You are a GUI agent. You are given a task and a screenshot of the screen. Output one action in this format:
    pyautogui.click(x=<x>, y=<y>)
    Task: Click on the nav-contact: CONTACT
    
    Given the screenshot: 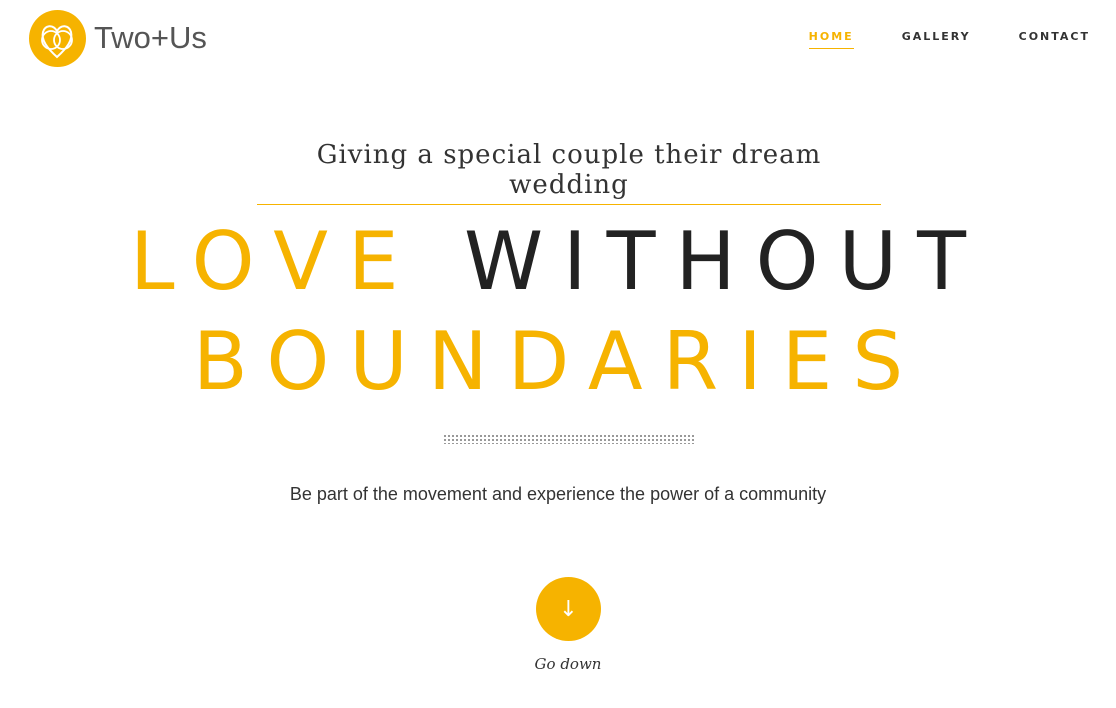 What is the action you would take?
    pyautogui.click(x=1054, y=39)
    